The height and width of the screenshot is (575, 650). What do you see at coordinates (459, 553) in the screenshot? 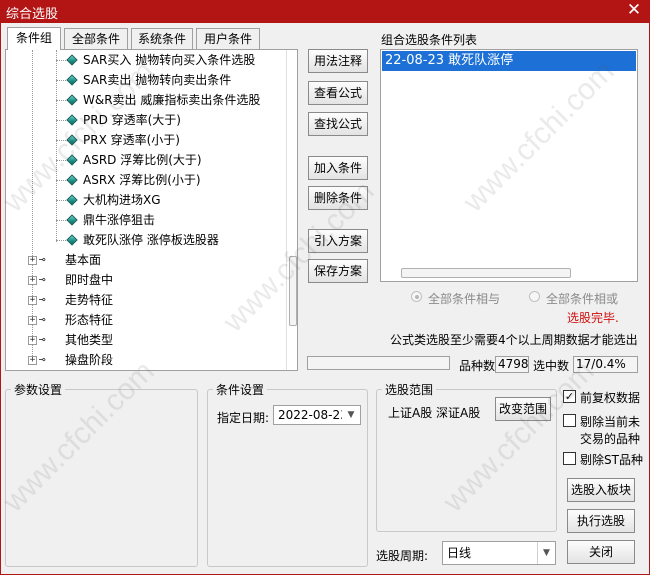
I see `period-value: 日线` at bounding box center [459, 553].